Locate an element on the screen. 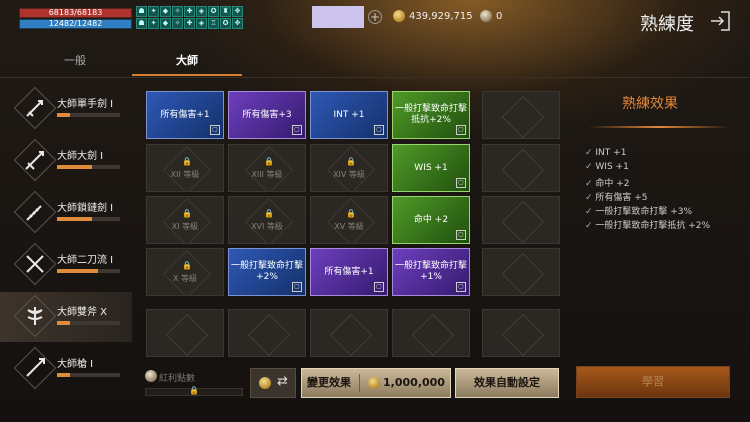 This screenshot has width=750, height=422. effect-item: 一般打擊致命打擊抵抗 +2% is located at coordinates (647, 224).